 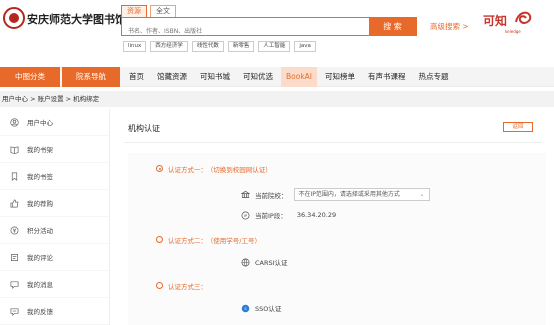 I want to click on message-icon, so click(x=14, y=284).